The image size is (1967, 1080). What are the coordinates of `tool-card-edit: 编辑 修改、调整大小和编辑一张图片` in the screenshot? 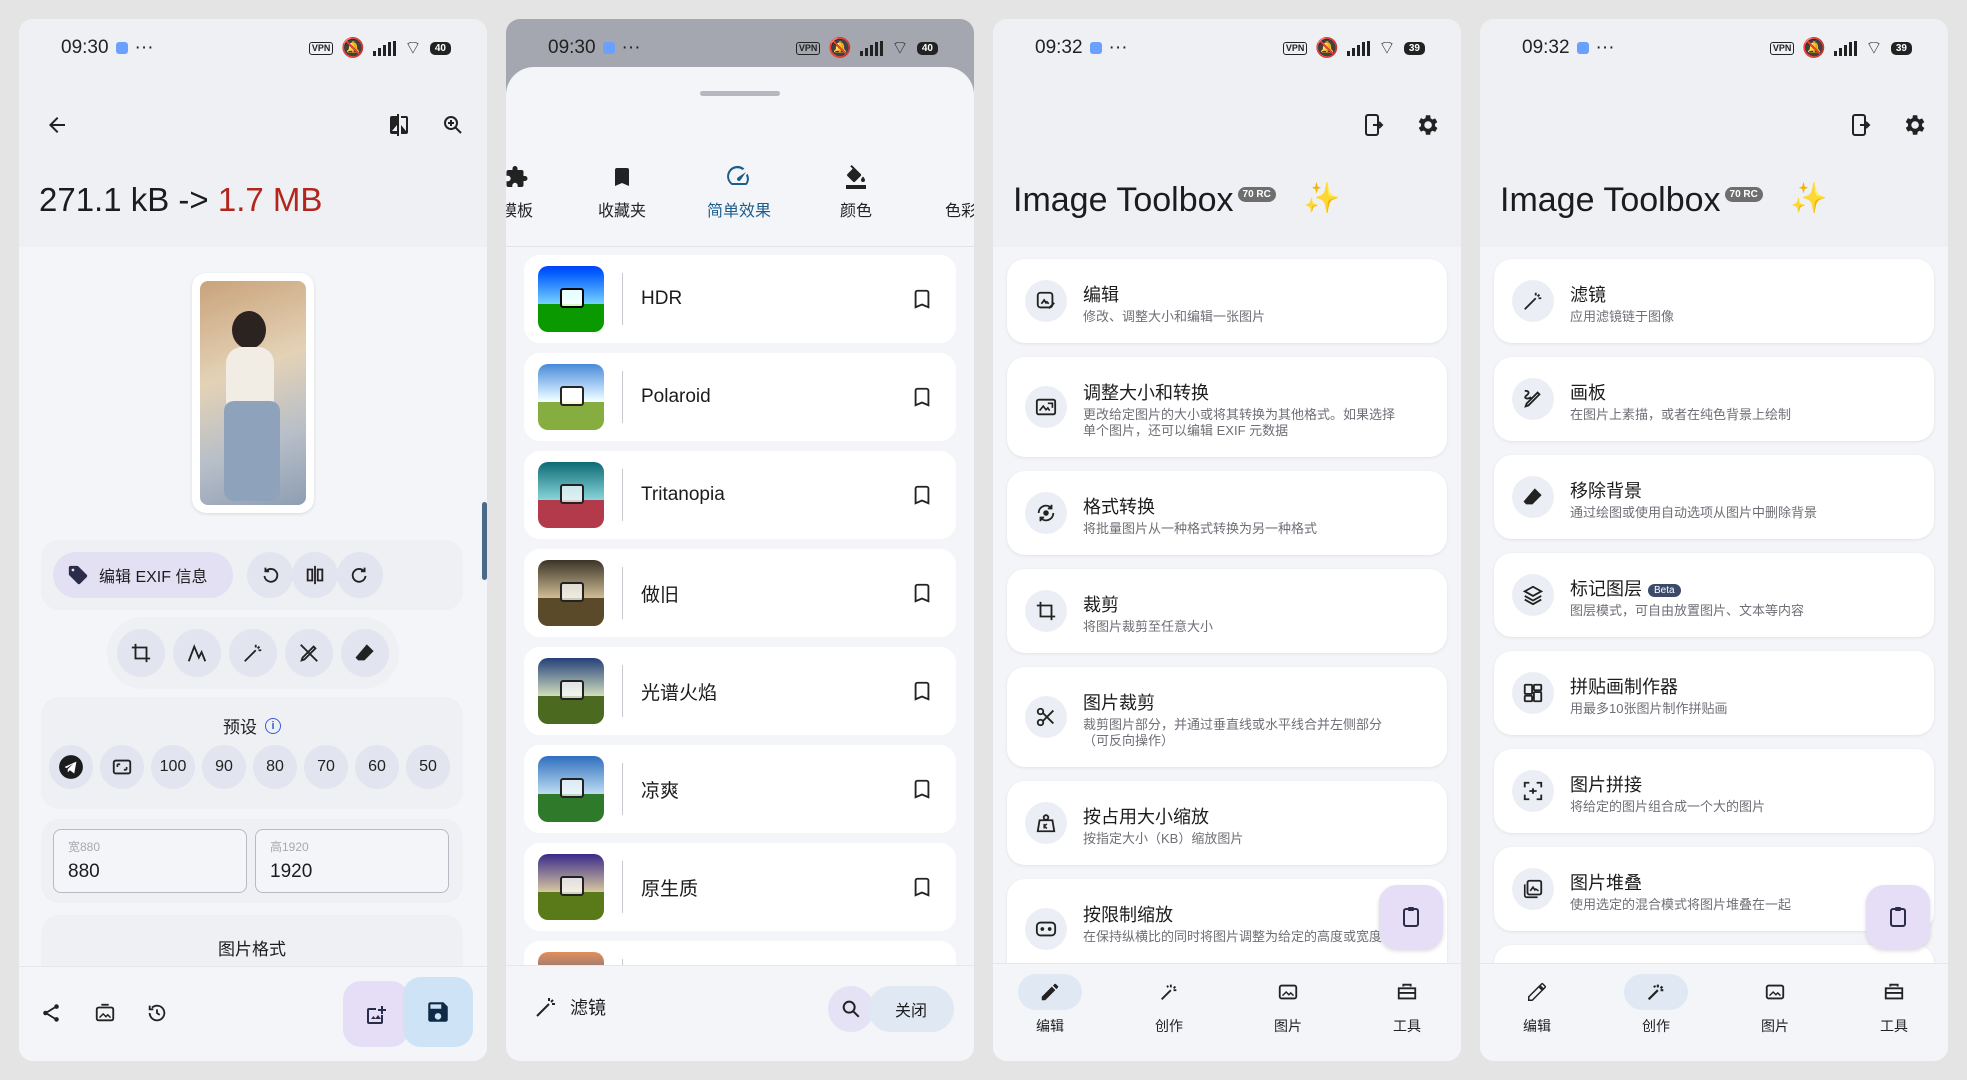 It's located at (1227, 301).